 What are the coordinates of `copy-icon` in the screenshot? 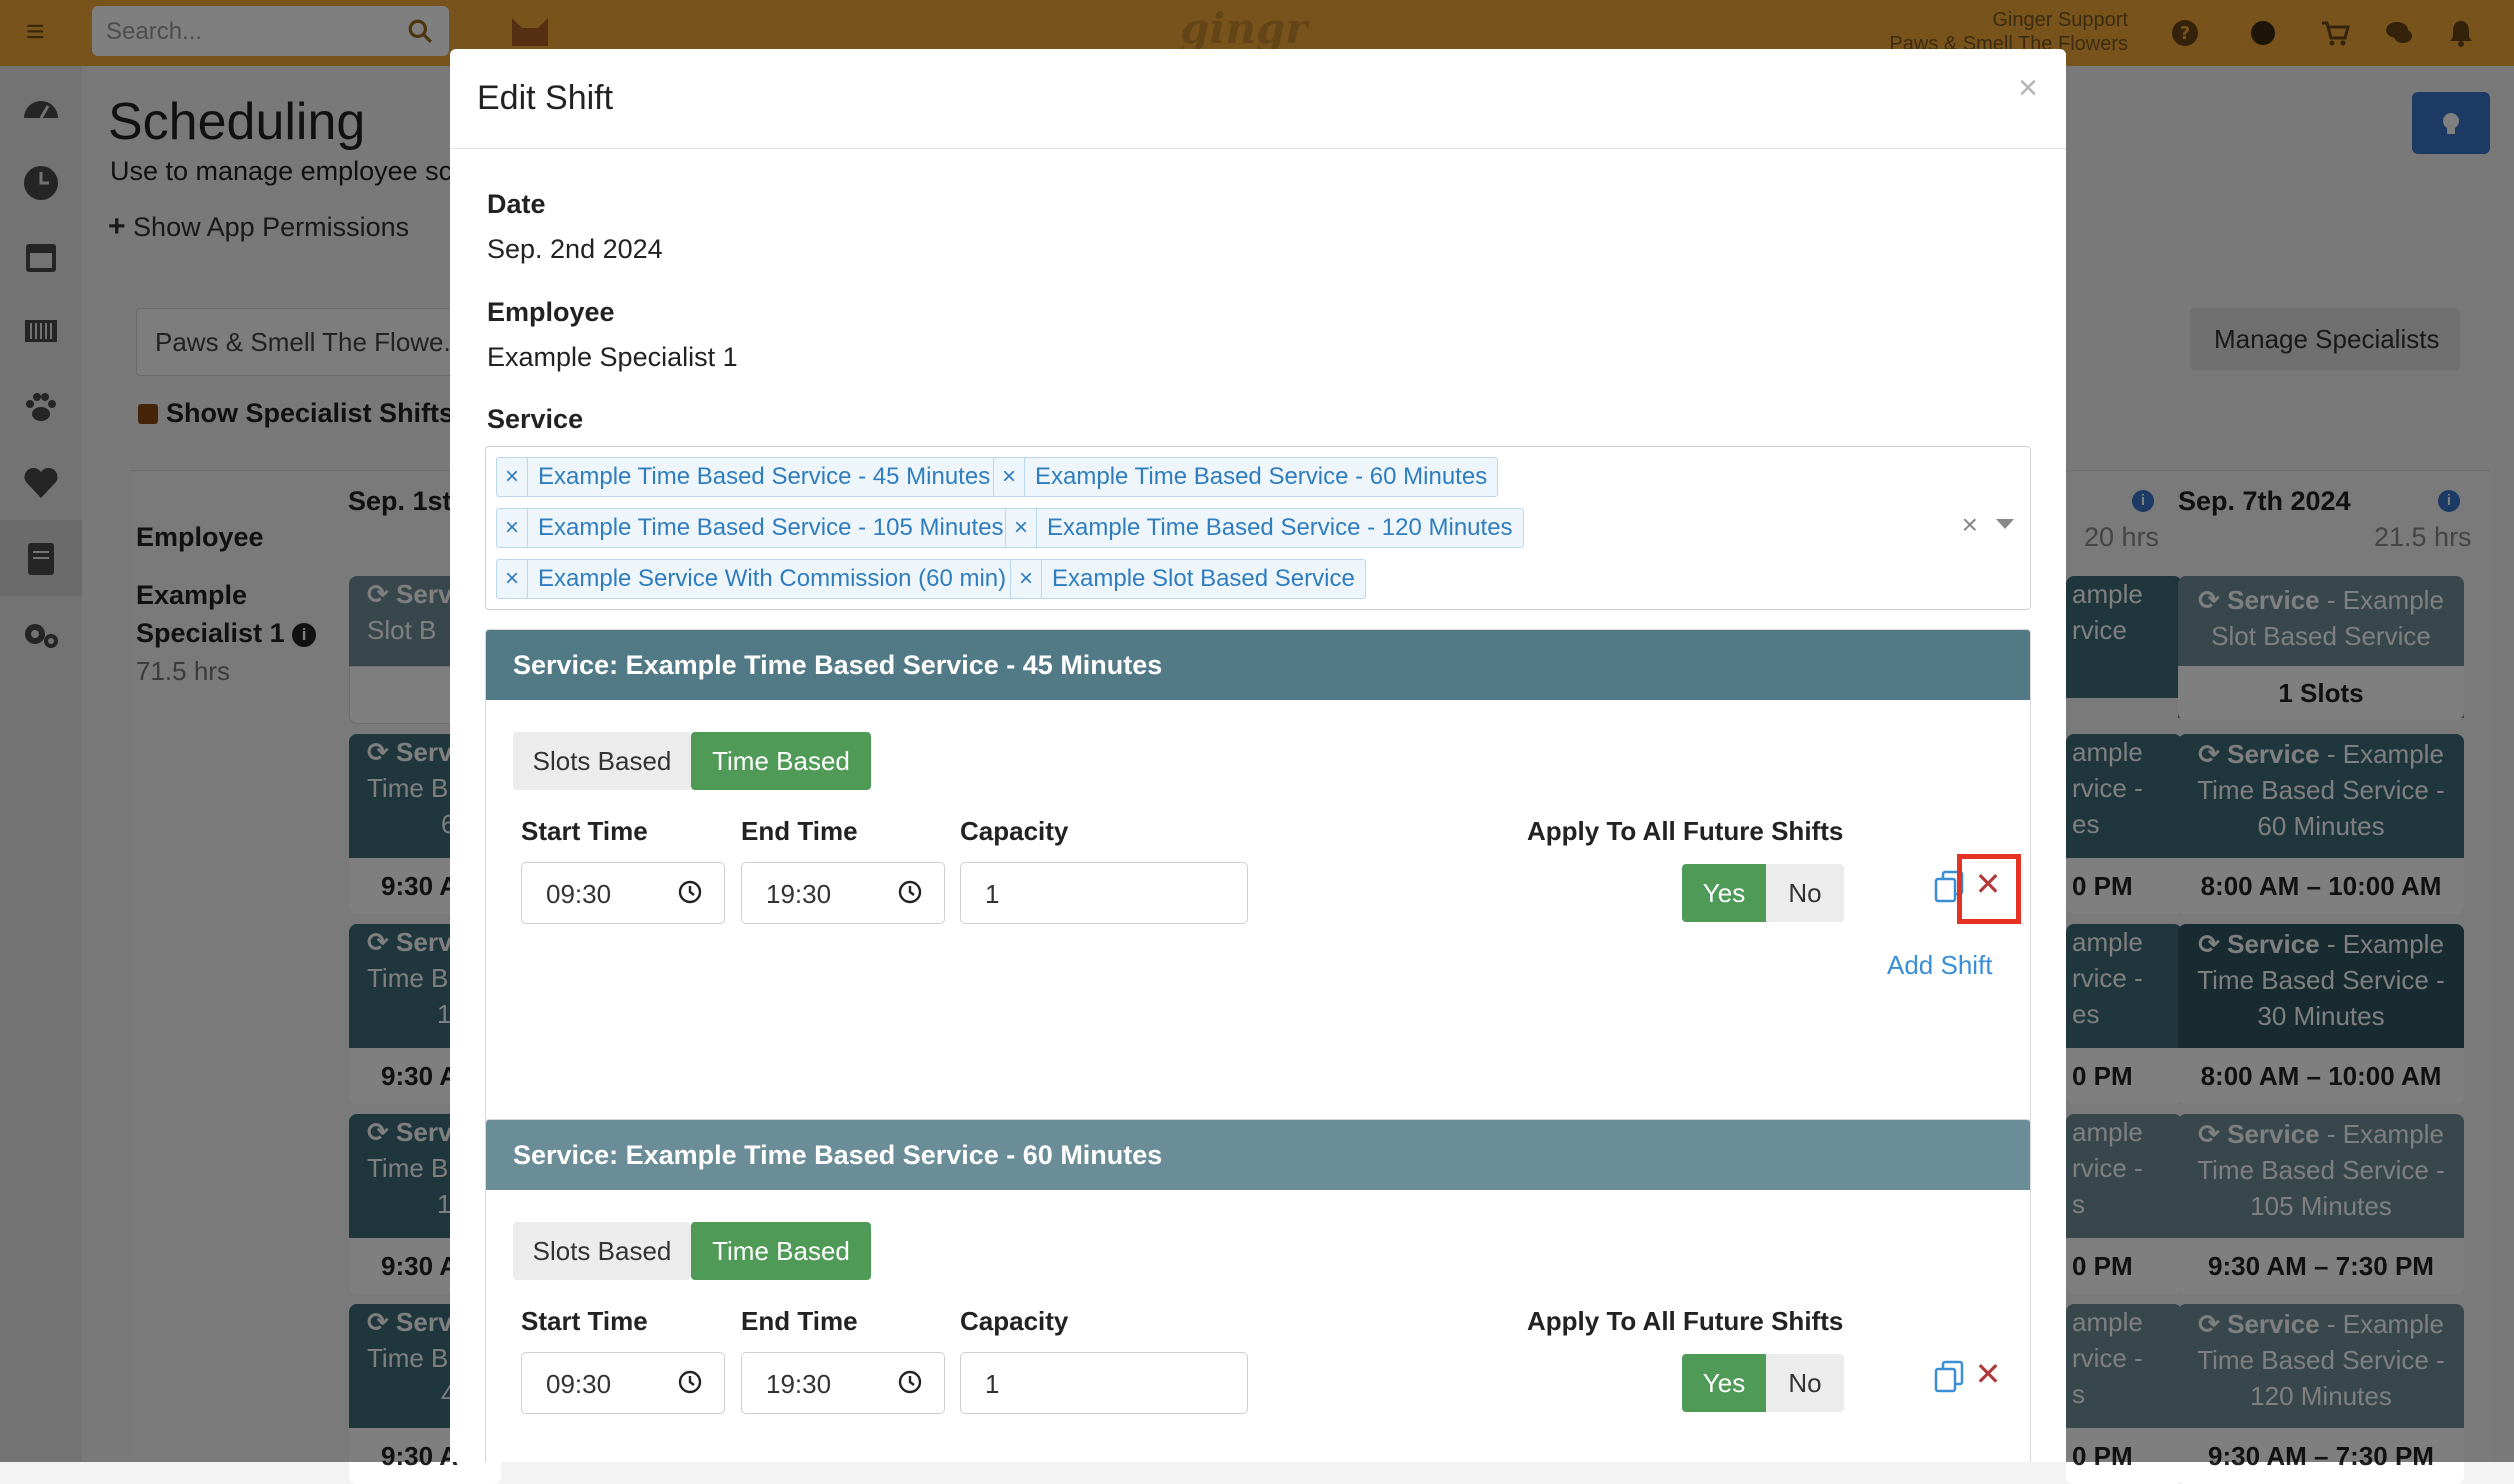 It's located at (1949, 1377).